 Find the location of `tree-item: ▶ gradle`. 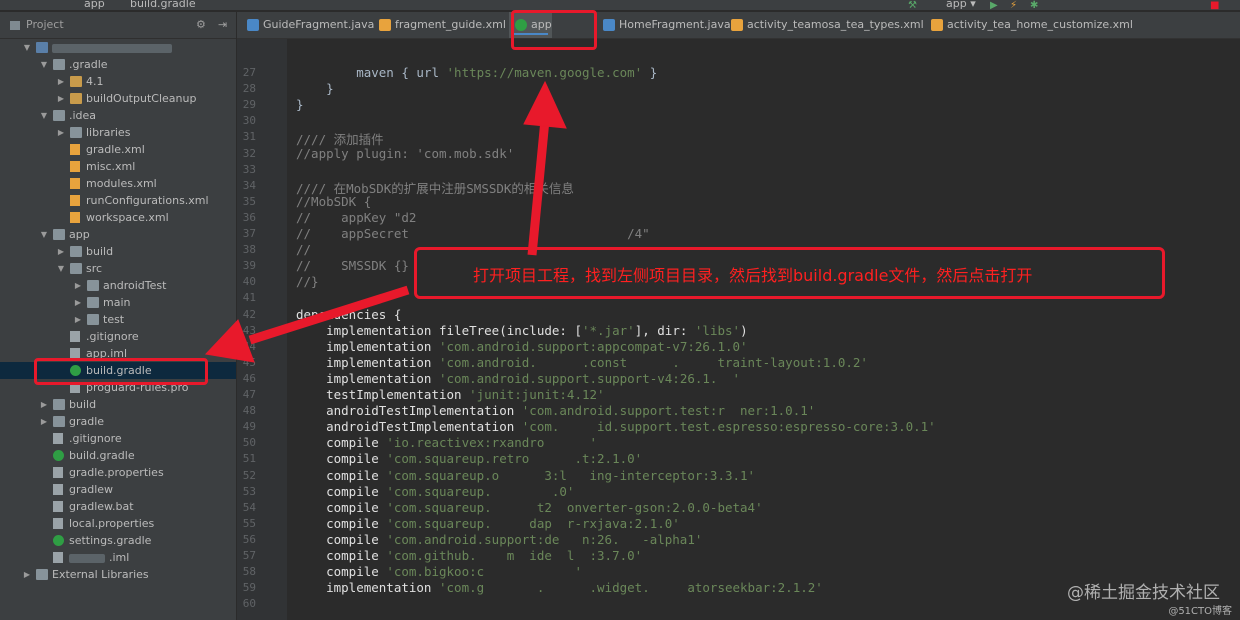

tree-item: ▶ gradle is located at coordinates (118, 421).